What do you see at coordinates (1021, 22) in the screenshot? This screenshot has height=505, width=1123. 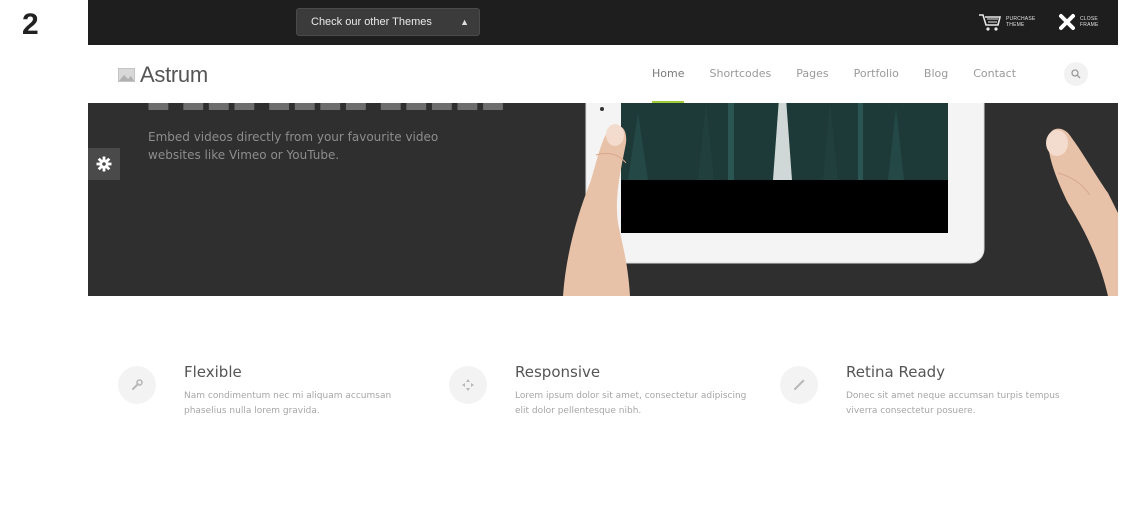 I see `purchase-theme-label: Purchase Theme` at bounding box center [1021, 22].